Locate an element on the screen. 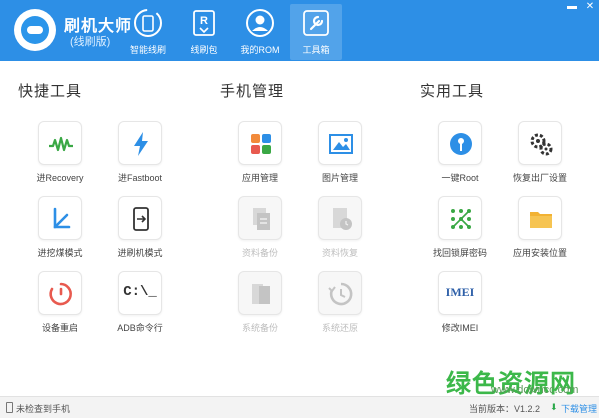 This screenshot has height=418, width=599. flash-mode-icon is located at coordinates (141, 219).